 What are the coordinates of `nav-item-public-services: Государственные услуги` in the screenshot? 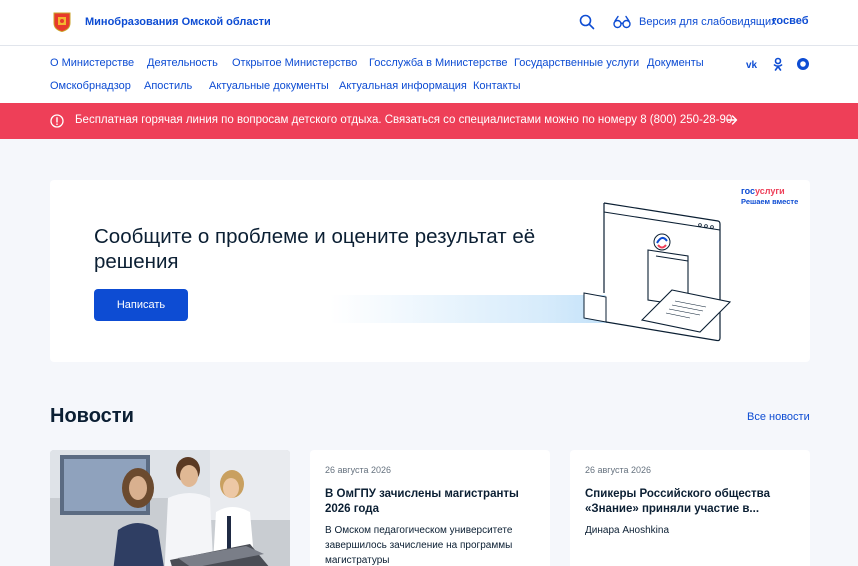 It's located at (576, 63).